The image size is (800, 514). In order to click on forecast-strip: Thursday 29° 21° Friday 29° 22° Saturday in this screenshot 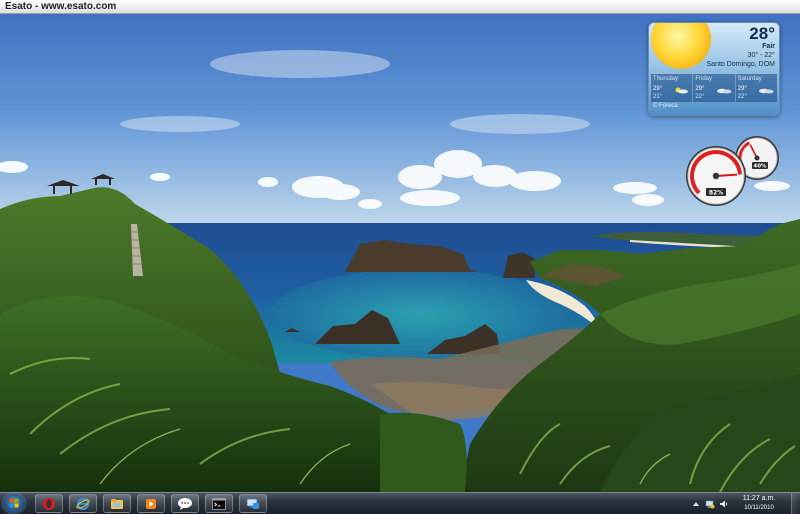, I will do `click(714, 87)`.